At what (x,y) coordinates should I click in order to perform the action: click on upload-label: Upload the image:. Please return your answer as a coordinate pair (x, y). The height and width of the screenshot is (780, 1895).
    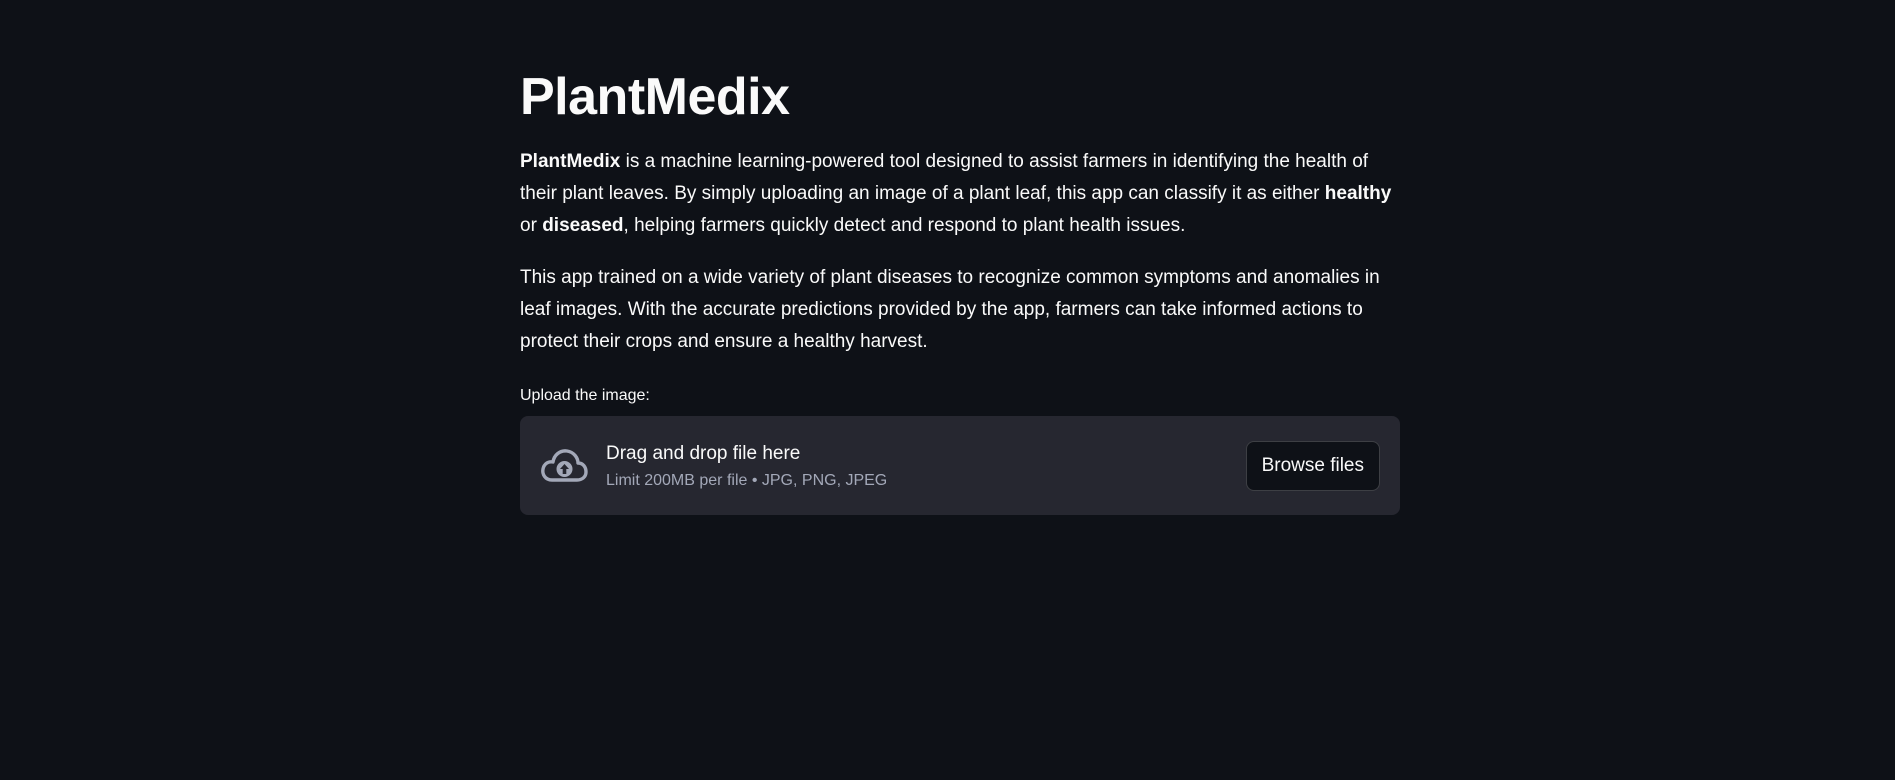
    Looking at the image, I should click on (585, 395).